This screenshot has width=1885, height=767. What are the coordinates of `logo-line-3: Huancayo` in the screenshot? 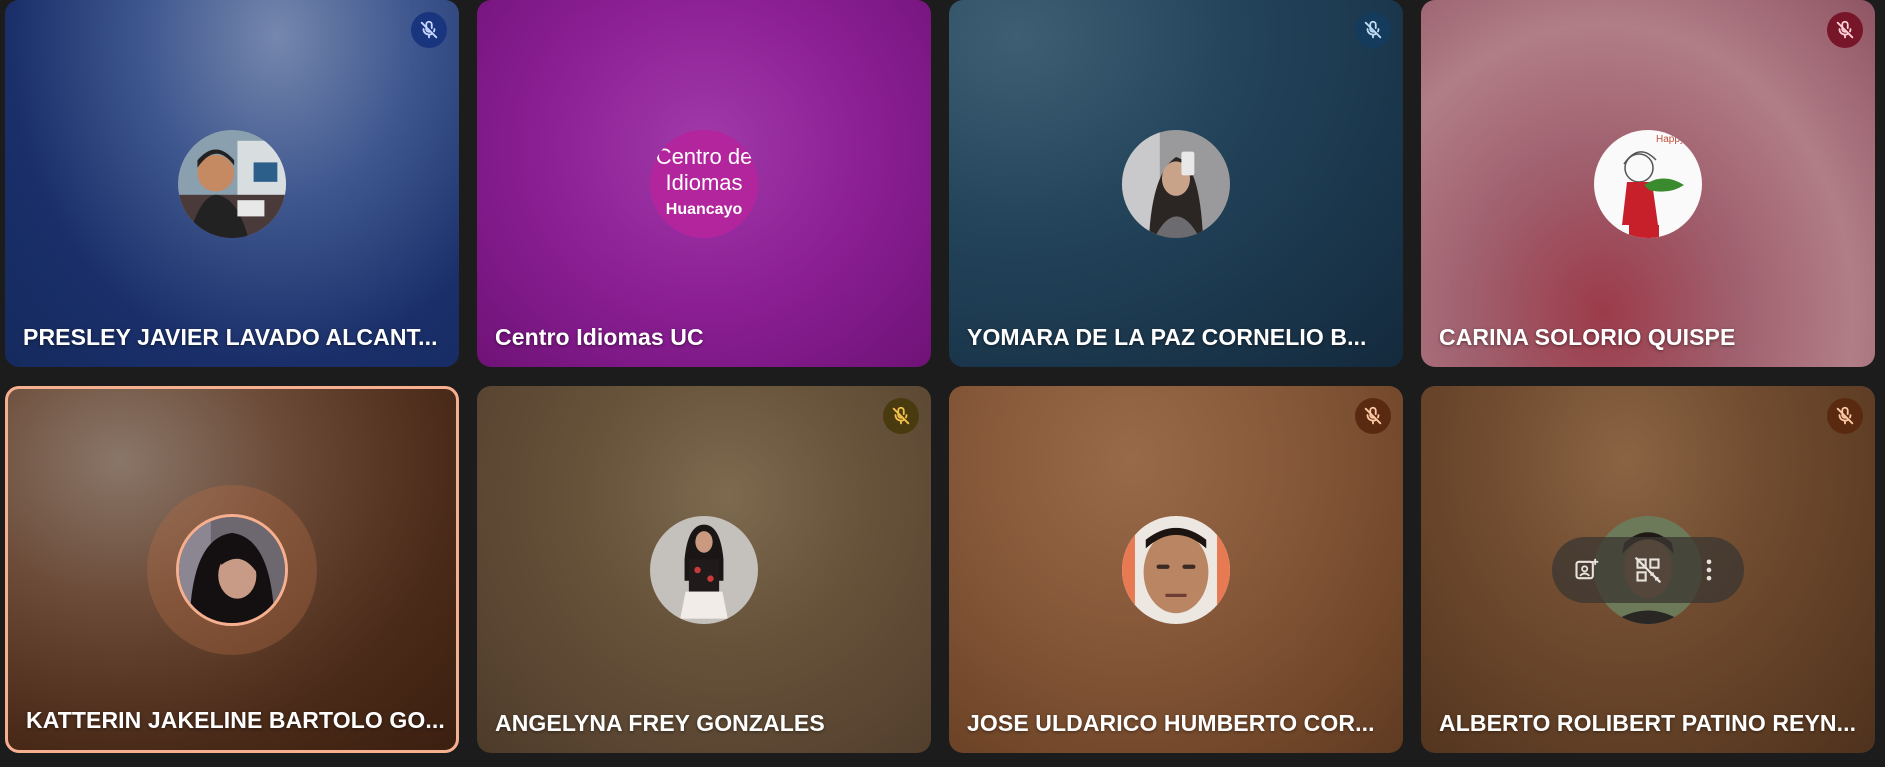 It's located at (704, 209).